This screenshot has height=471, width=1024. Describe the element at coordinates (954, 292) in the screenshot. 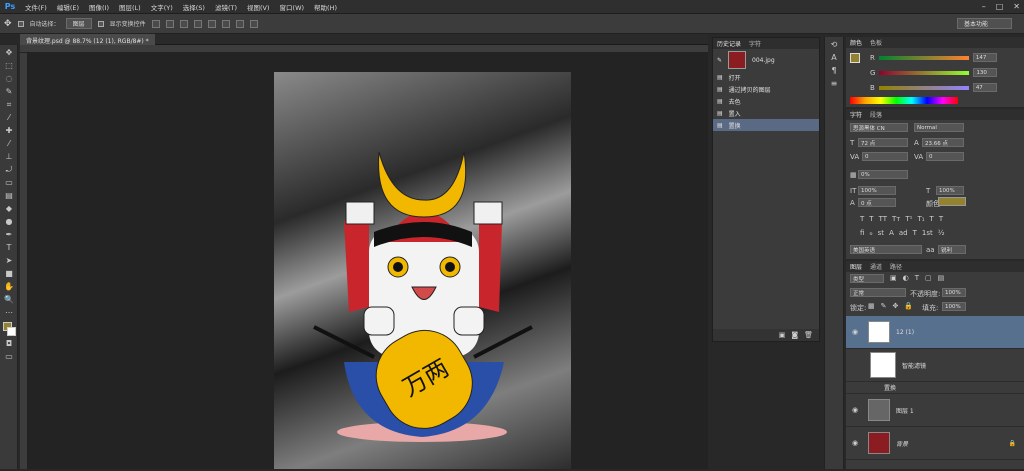

I see `opacity-field: 100%` at that location.